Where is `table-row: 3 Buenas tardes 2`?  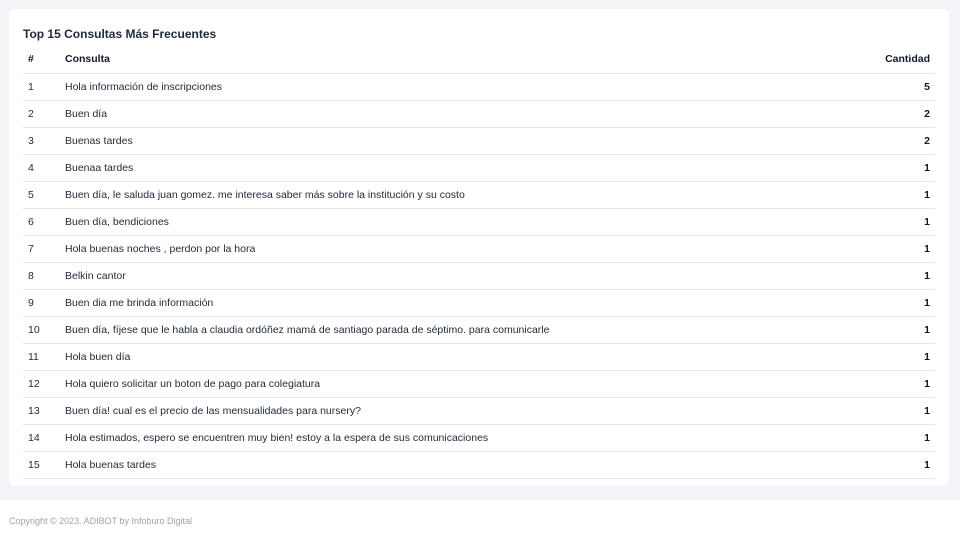 table-row: 3 Buenas tardes 2 is located at coordinates (479, 141).